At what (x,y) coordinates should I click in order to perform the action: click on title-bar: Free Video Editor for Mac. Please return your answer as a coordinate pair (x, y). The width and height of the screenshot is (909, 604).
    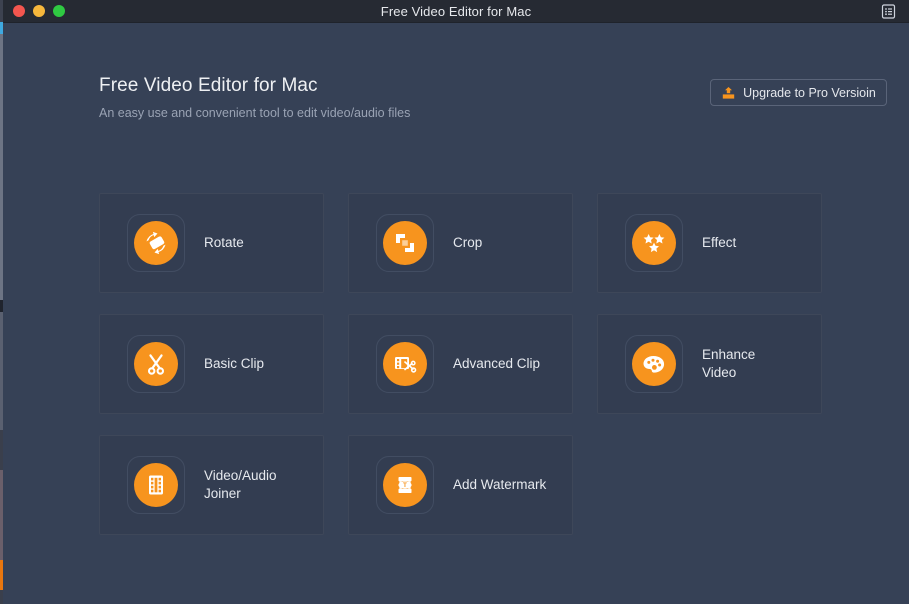
    Looking at the image, I should click on (456, 11).